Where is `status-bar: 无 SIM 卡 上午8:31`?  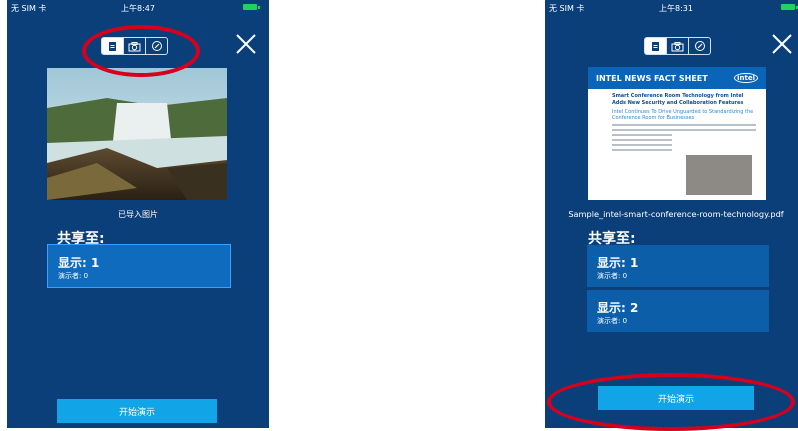 status-bar: 无 SIM 卡 上午8:31 is located at coordinates (671, 8).